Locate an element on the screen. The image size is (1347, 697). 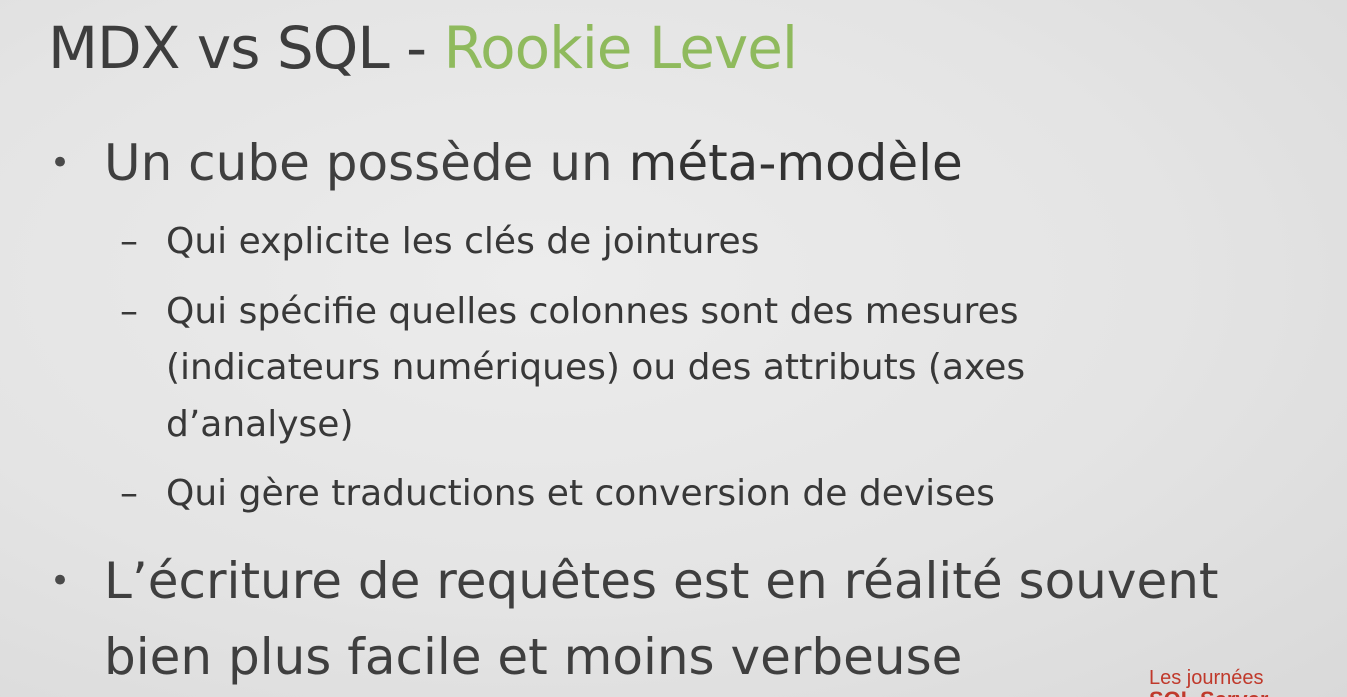
sub-bullet-1: – Qui explicite les clés de jointures is located at coordinates (440, 242).